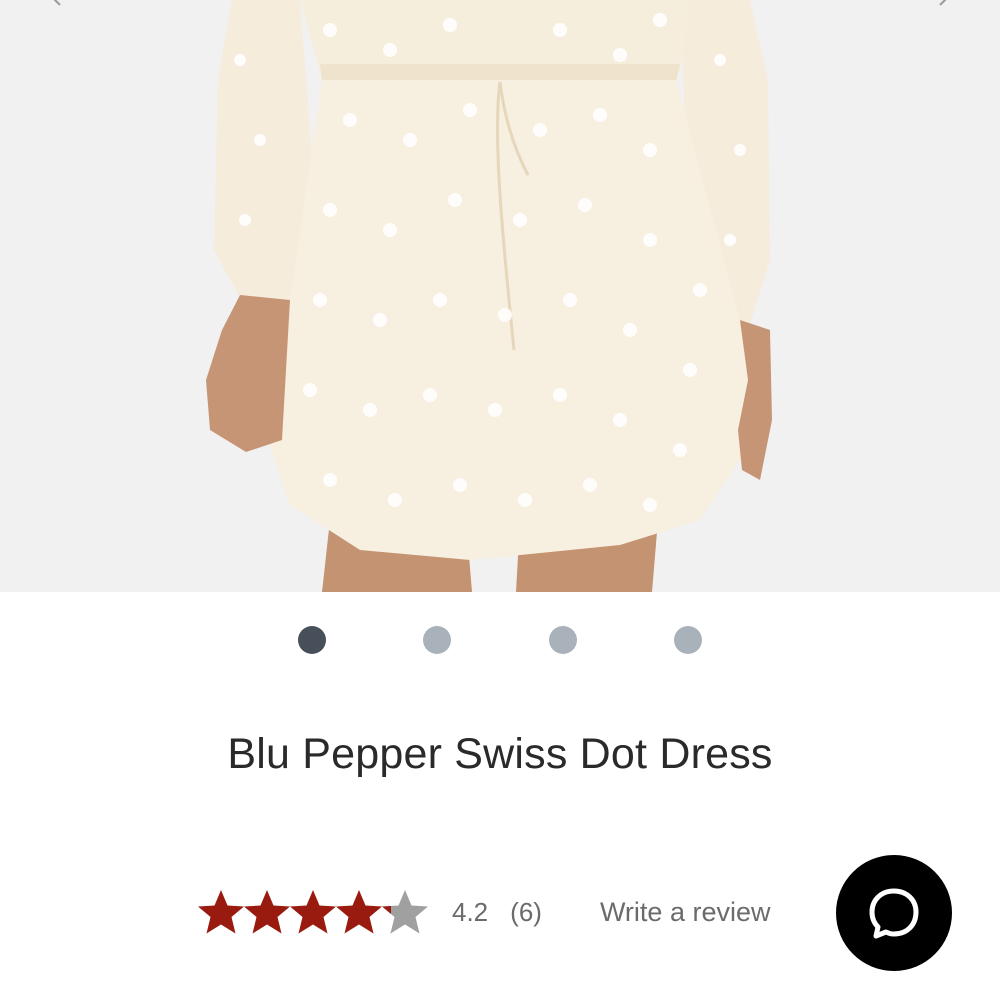 The height and width of the screenshot is (1000, 1000). I want to click on review-count: (6), so click(526, 912).